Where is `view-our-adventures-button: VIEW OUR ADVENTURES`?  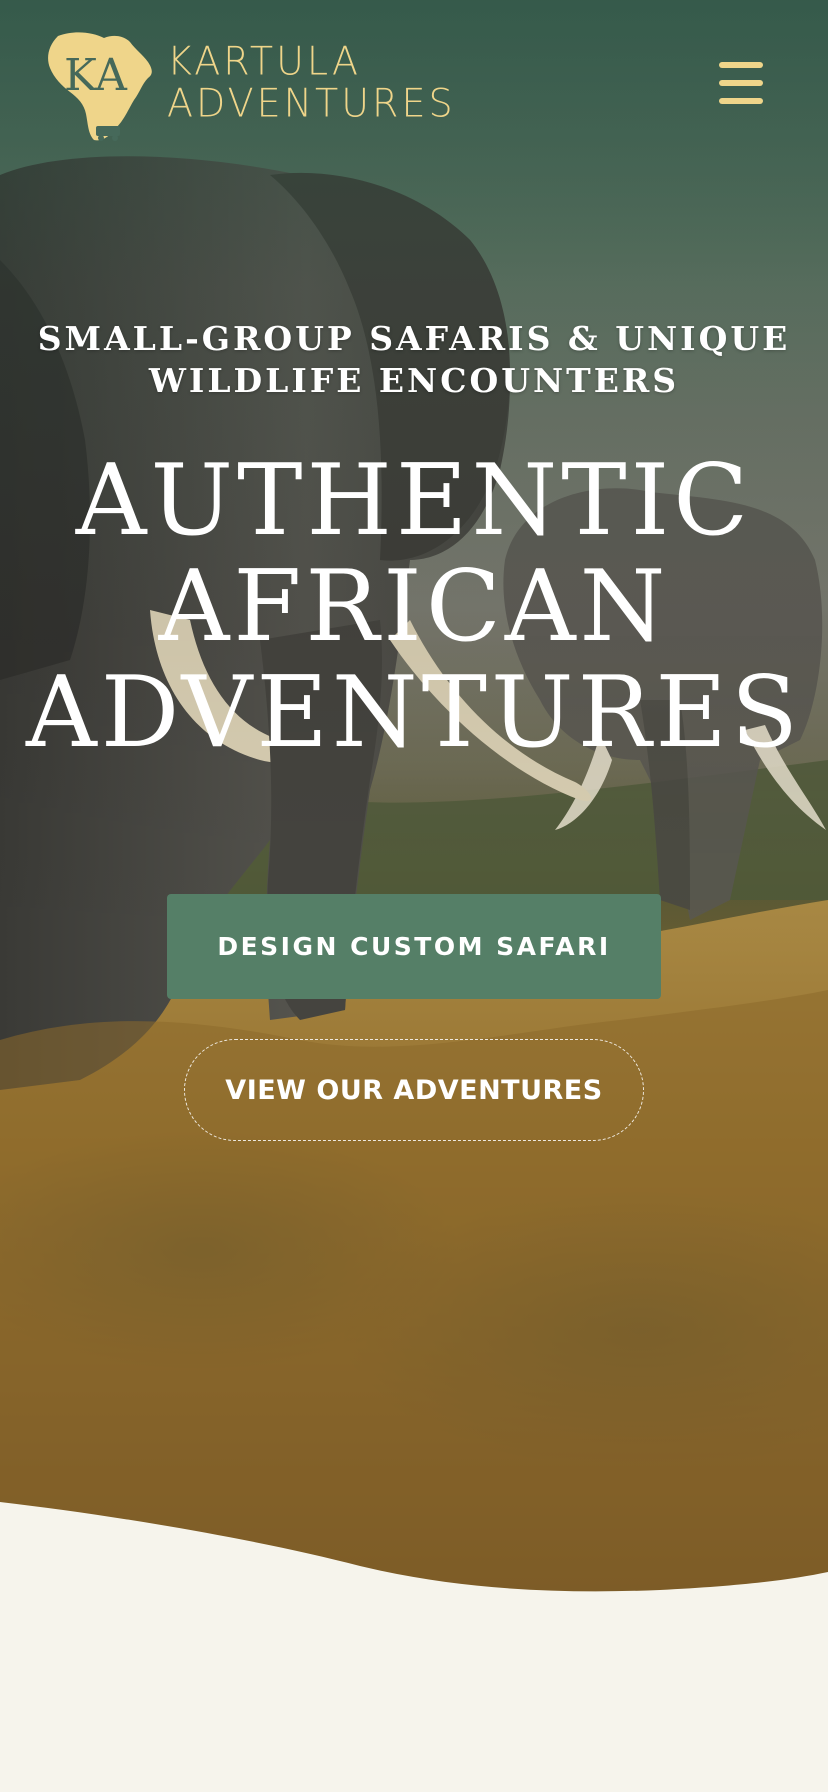 view-our-adventures-button: VIEW OUR ADVENTURES is located at coordinates (414, 1090).